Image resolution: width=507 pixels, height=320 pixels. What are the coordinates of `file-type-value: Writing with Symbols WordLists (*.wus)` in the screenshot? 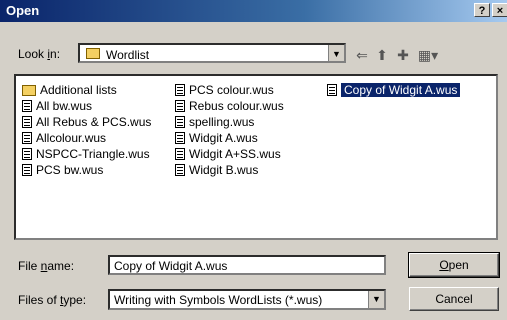 It's located at (218, 300).